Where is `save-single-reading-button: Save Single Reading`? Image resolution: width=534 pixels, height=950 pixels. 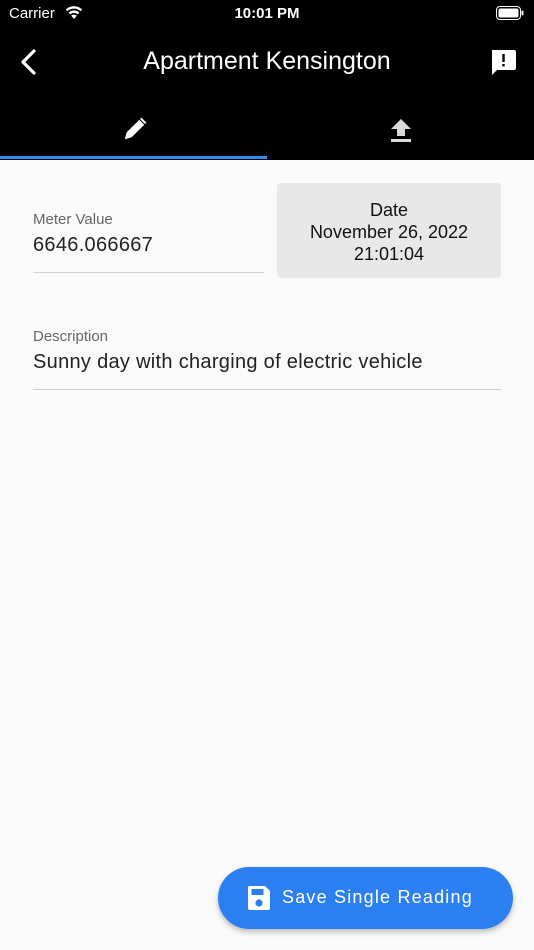
save-single-reading-button: Save Single Reading is located at coordinates (365, 898).